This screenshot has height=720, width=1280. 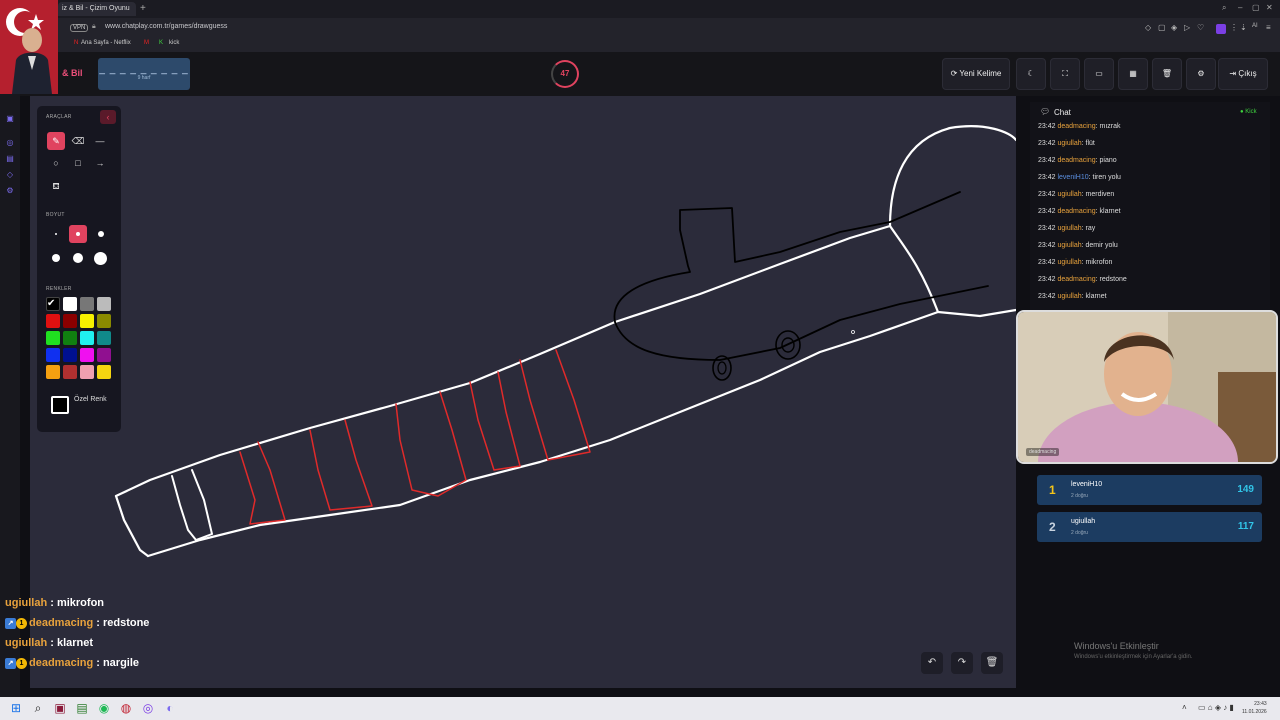 I want to click on custom-color-picker, so click(x=60, y=405).